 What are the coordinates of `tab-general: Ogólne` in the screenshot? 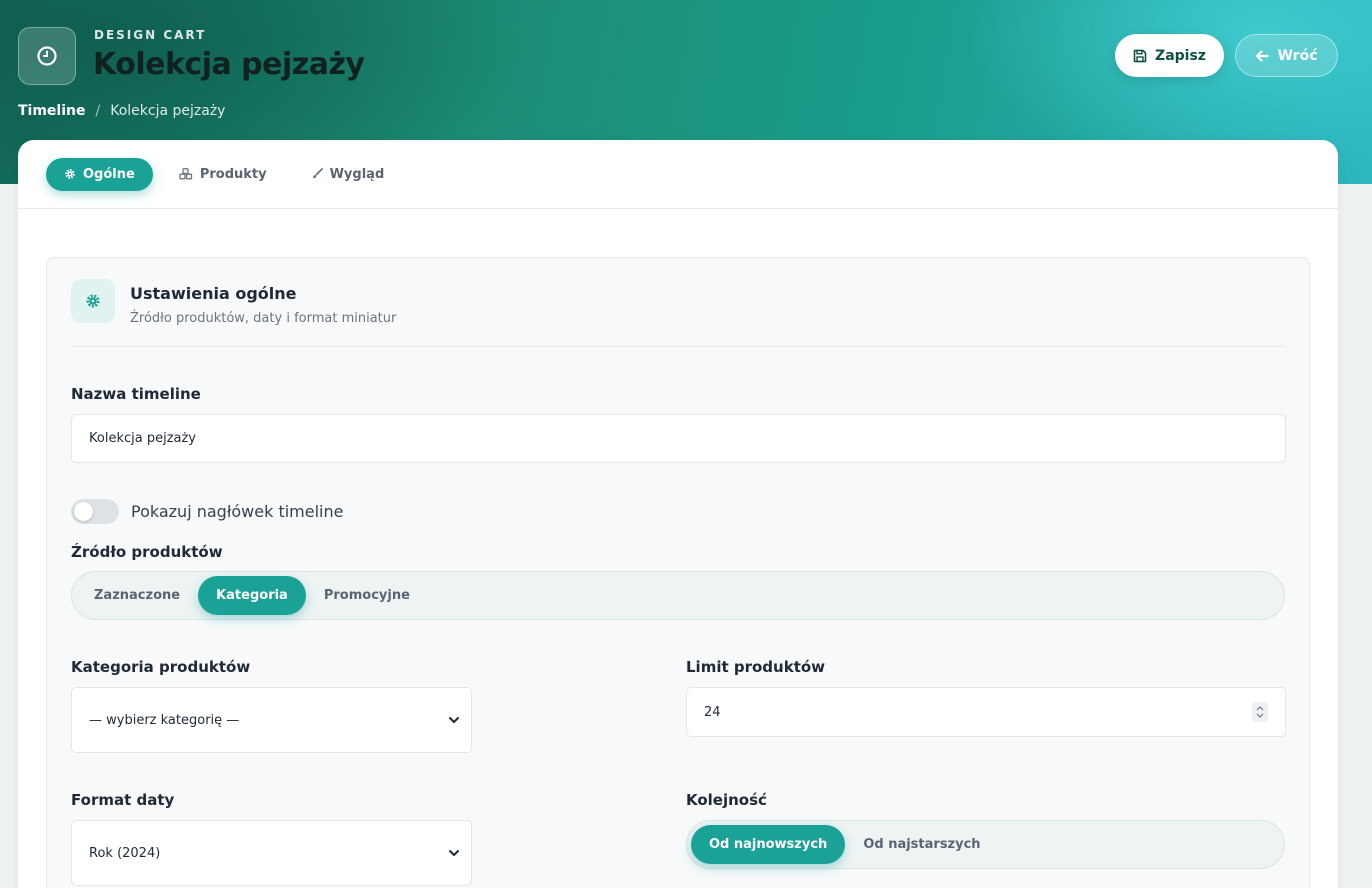 It's located at (99, 174).